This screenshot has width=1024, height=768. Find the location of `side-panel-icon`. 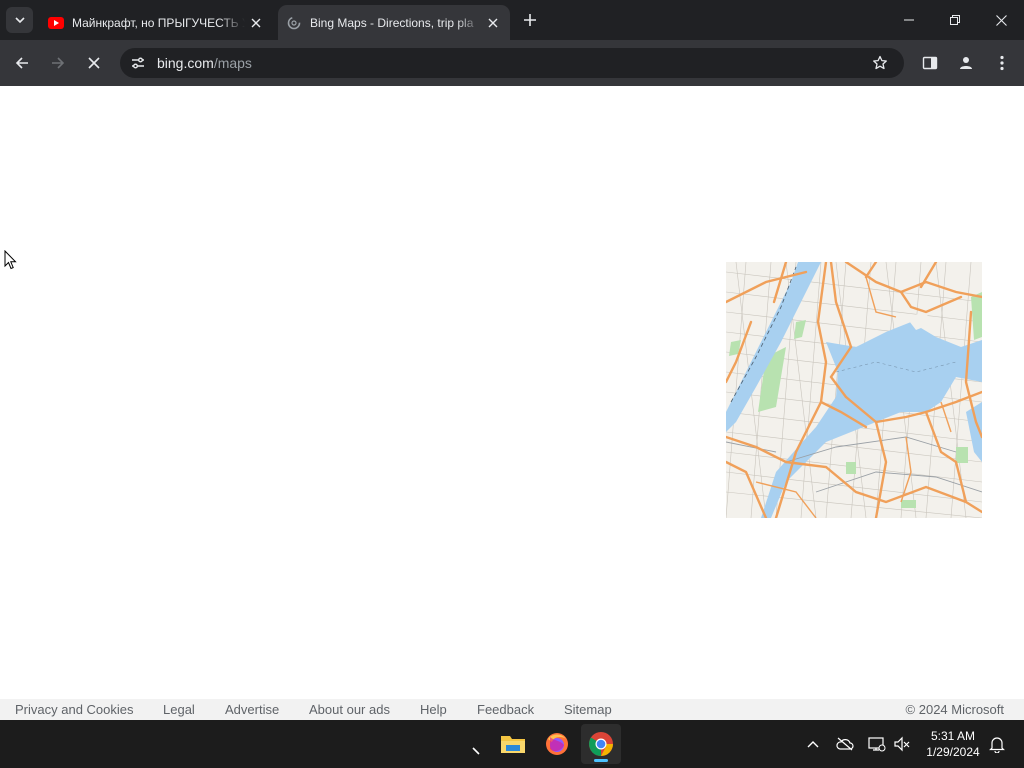

side-panel-icon is located at coordinates (930, 63).